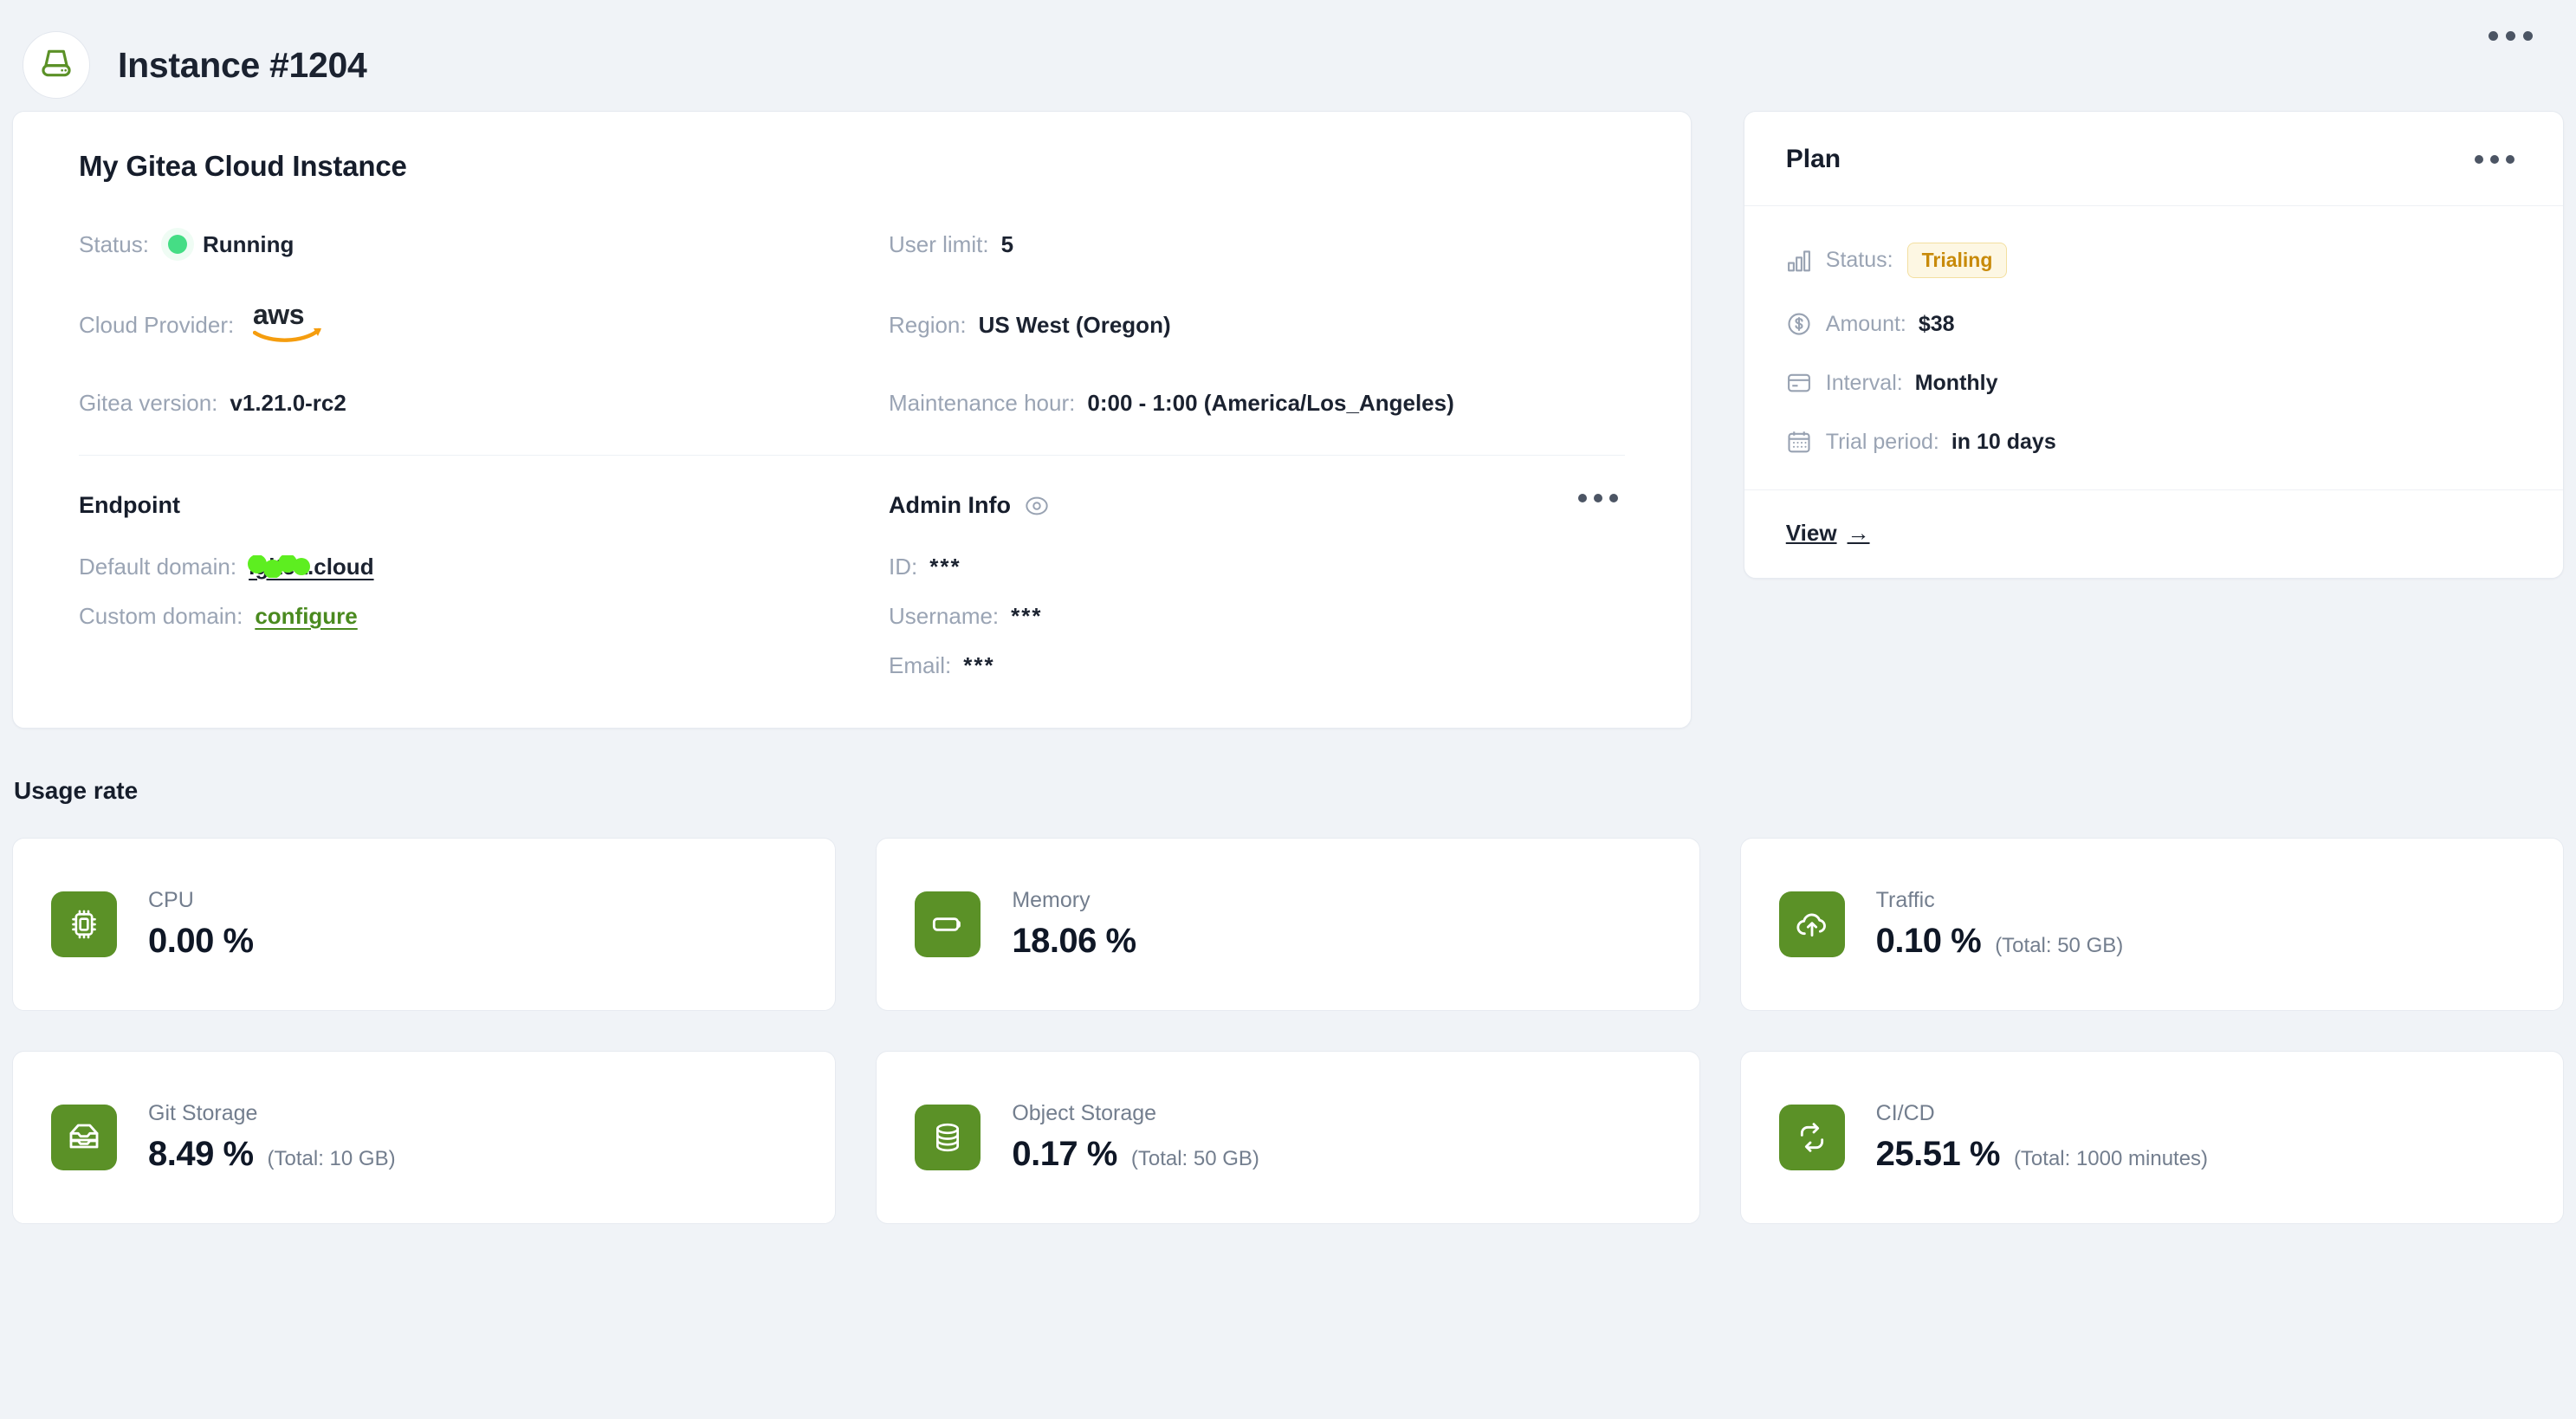  I want to click on calendar-icon, so click(1799, 442).